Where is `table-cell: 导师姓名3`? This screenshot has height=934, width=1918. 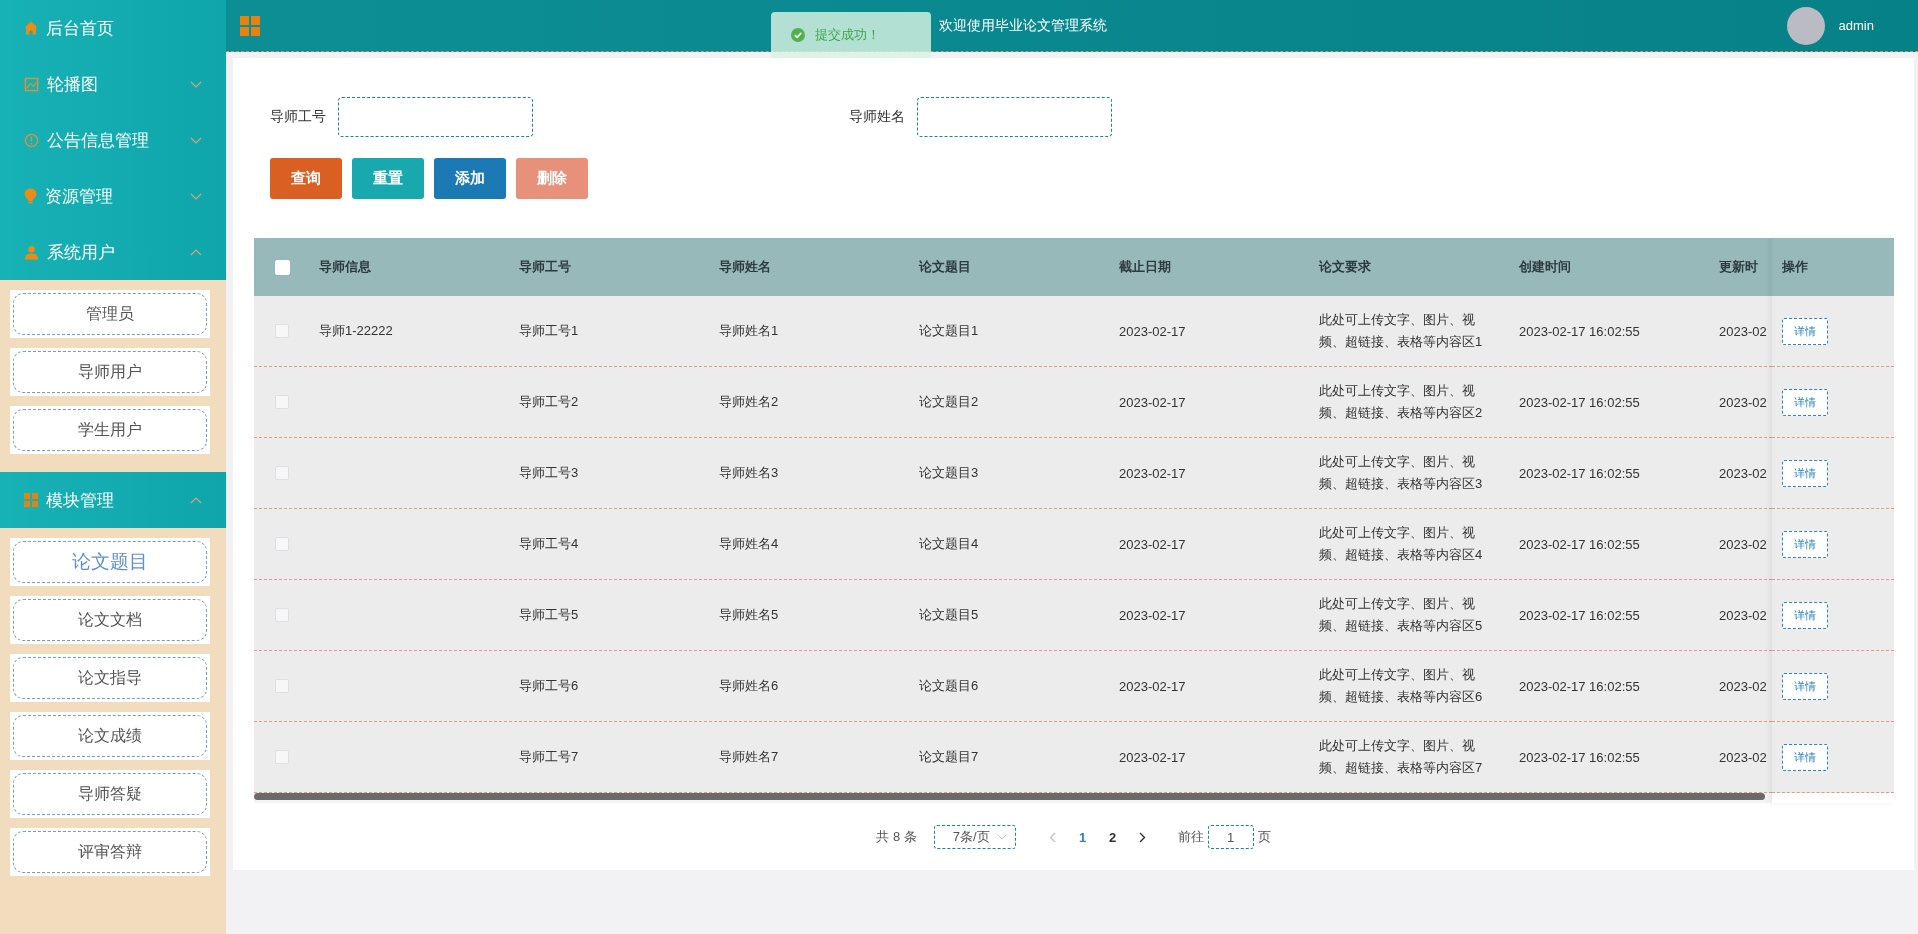 table-cell: 导师姓名3 is located at coordinates (749, 472).